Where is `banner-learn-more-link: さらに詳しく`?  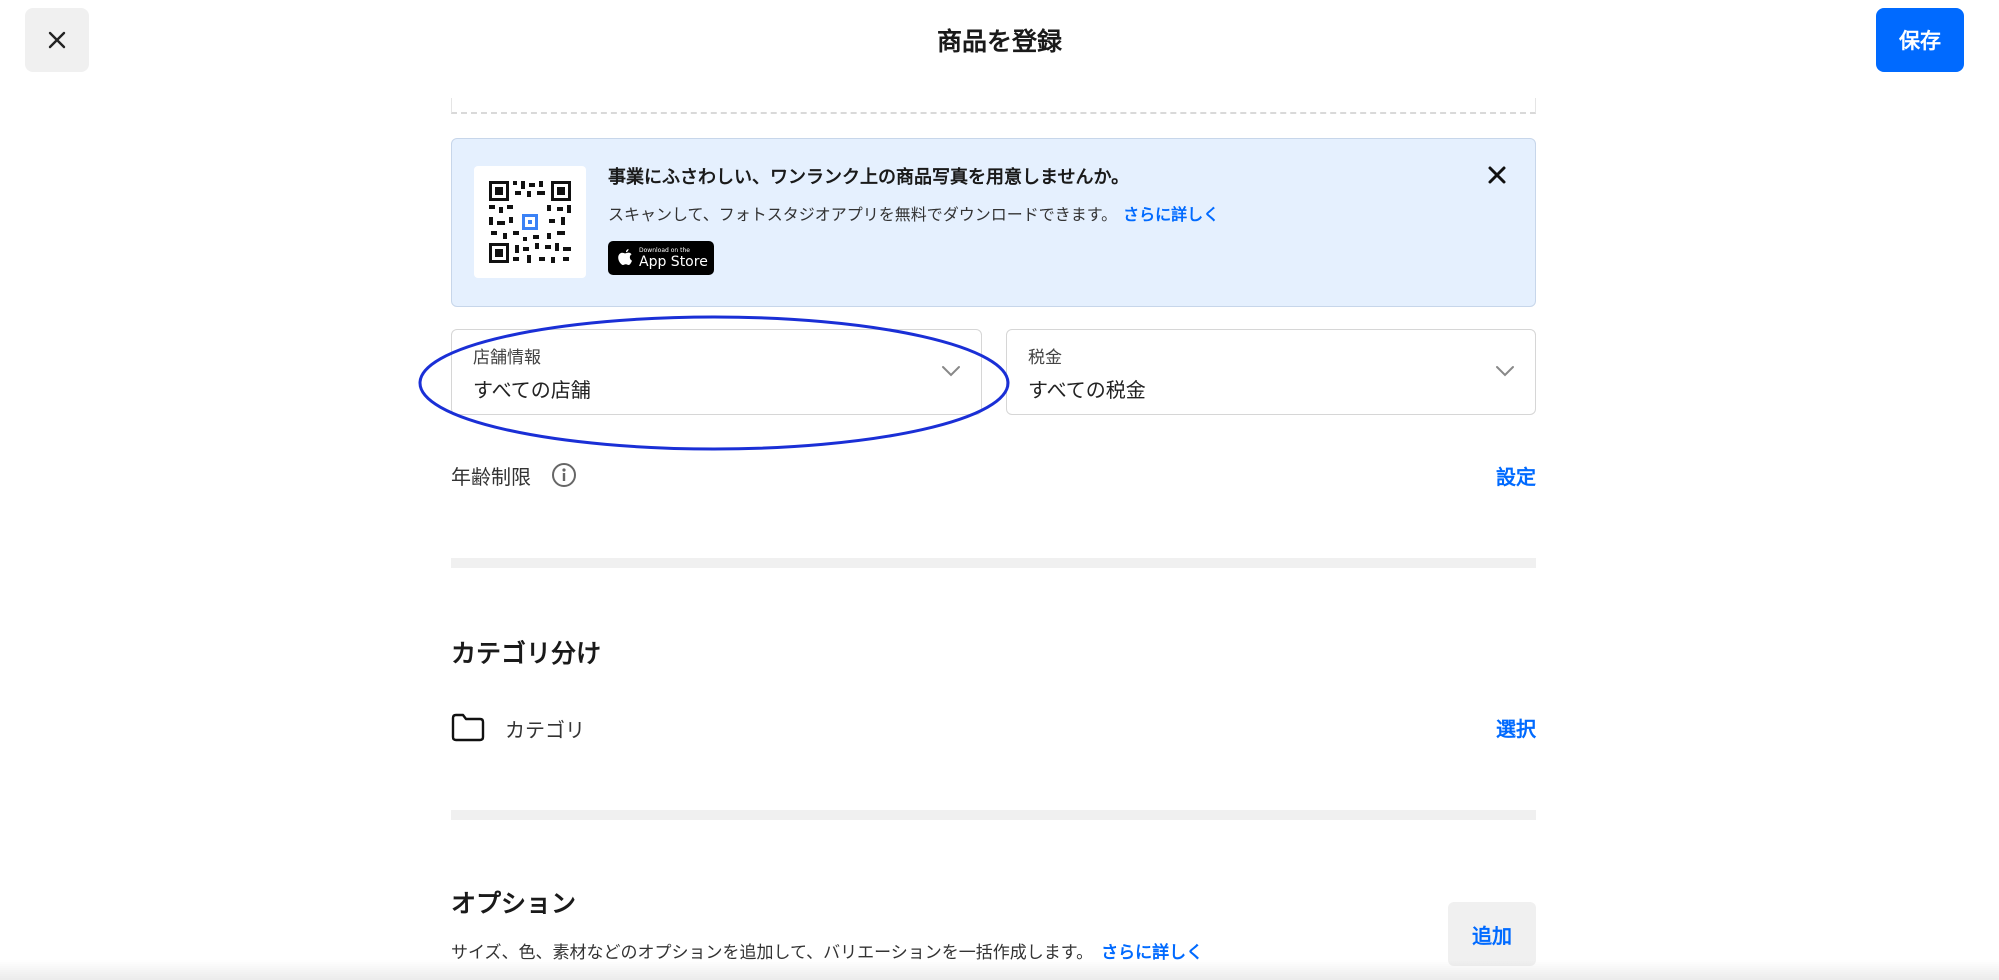 banner-learn-more-link: さらに詳しく is located at coordinates (1171, 214).